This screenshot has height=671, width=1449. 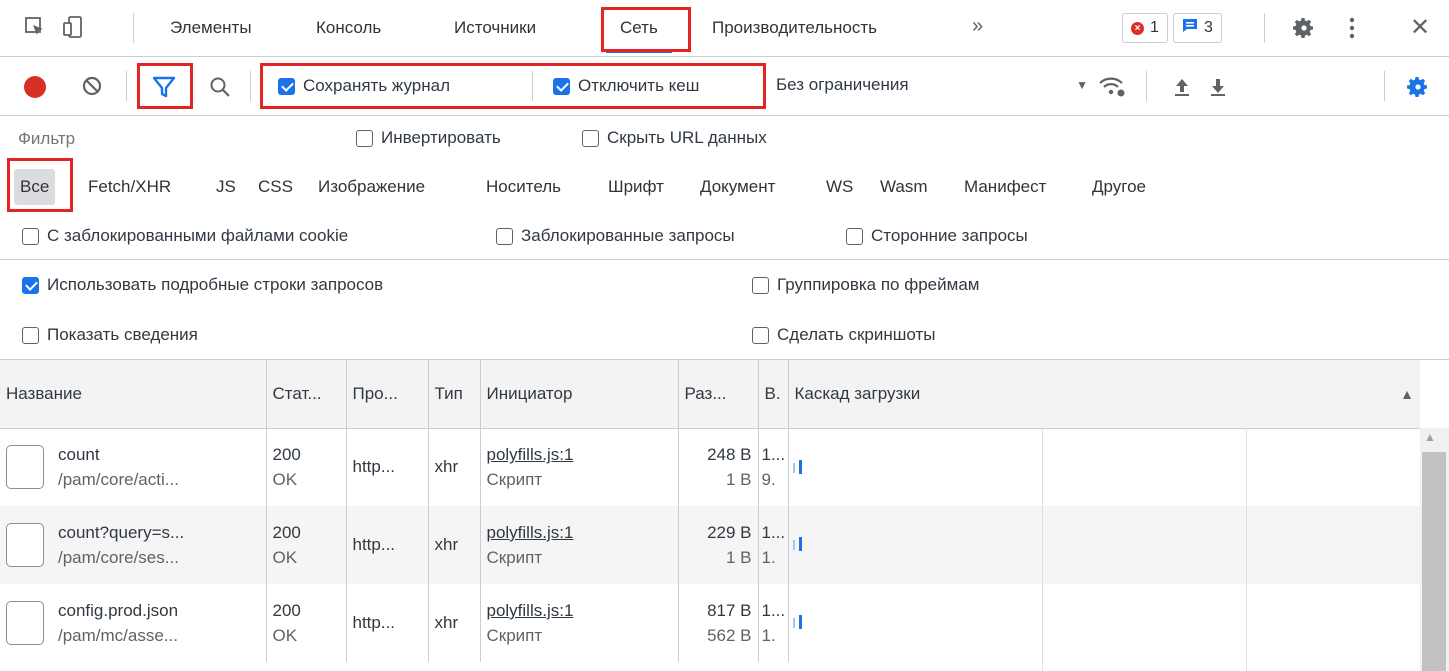 I want to click on show-overview-checkbox: Показать сведения, so click(x=110, y=335).